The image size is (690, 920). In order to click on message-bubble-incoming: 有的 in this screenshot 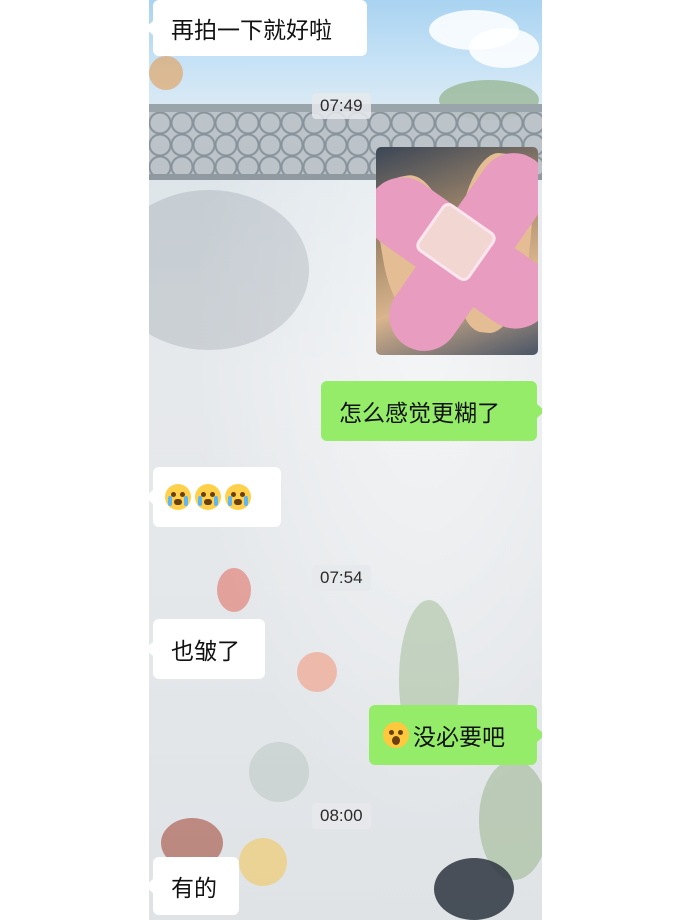, I will do `click(194, 886)`.